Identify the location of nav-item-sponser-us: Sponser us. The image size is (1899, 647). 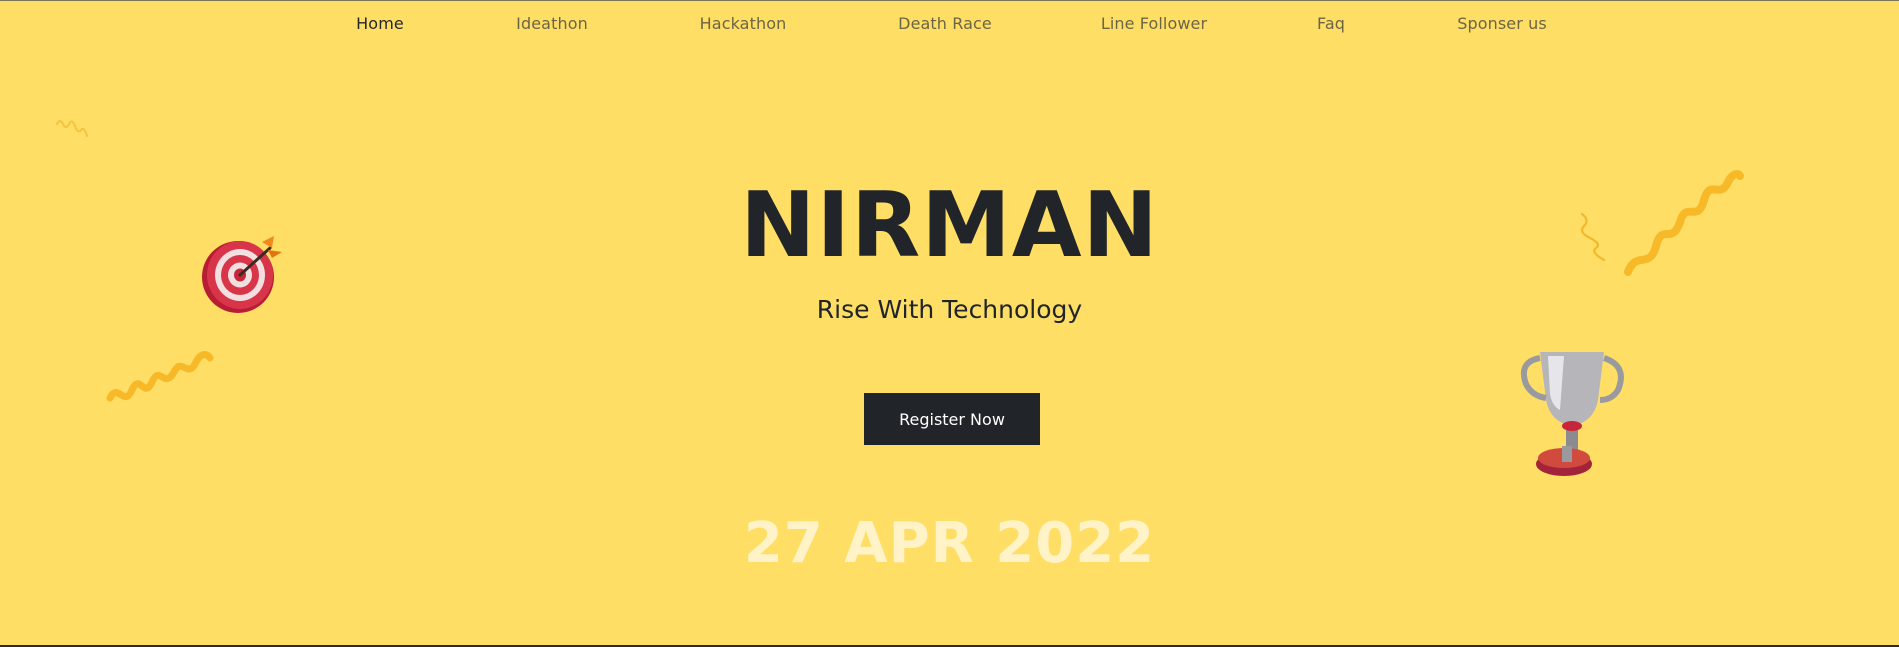
(1502, 23).